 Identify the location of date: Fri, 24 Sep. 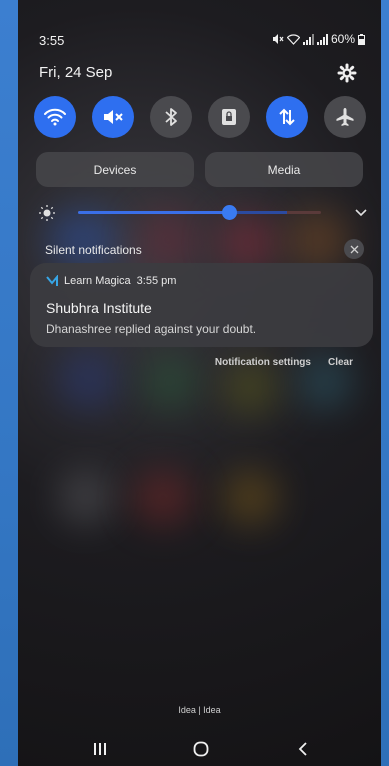
(76, 72).